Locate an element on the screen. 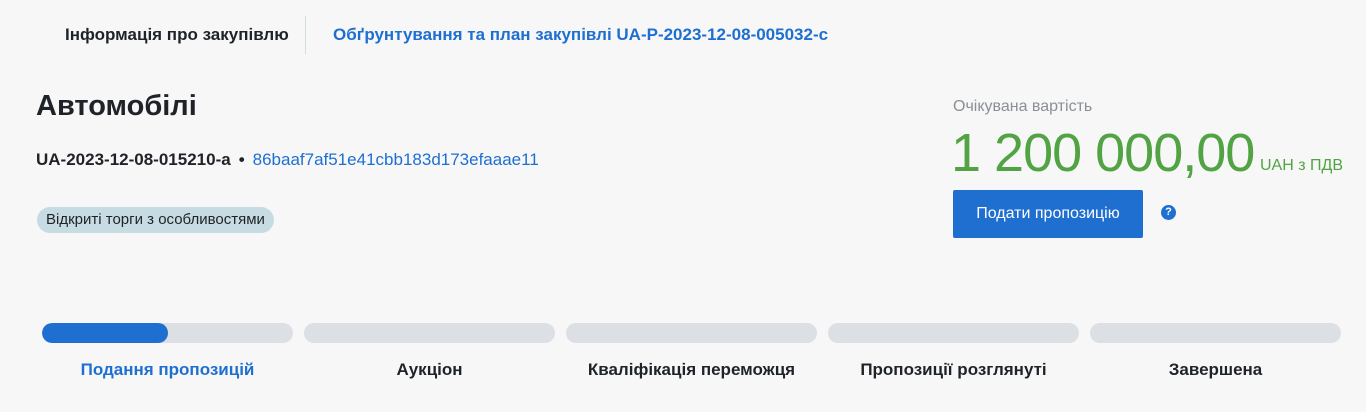 This screenshot has height=412, width=1366. tender-title: Автомобілі is located at coordinates (116, 106).